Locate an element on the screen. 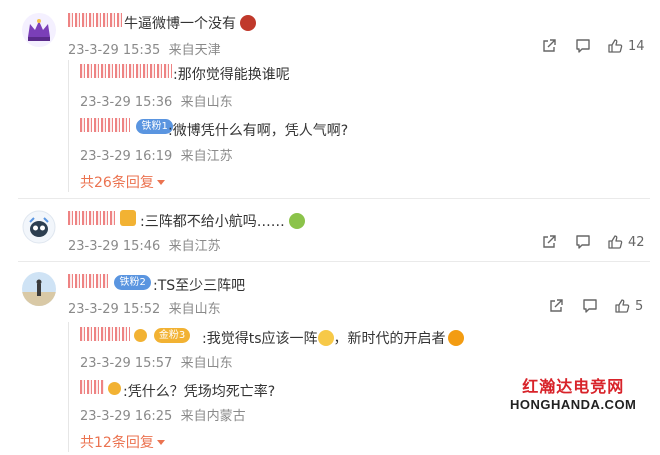  cartoon-avatar-icon is located at coordinates (39, 227).